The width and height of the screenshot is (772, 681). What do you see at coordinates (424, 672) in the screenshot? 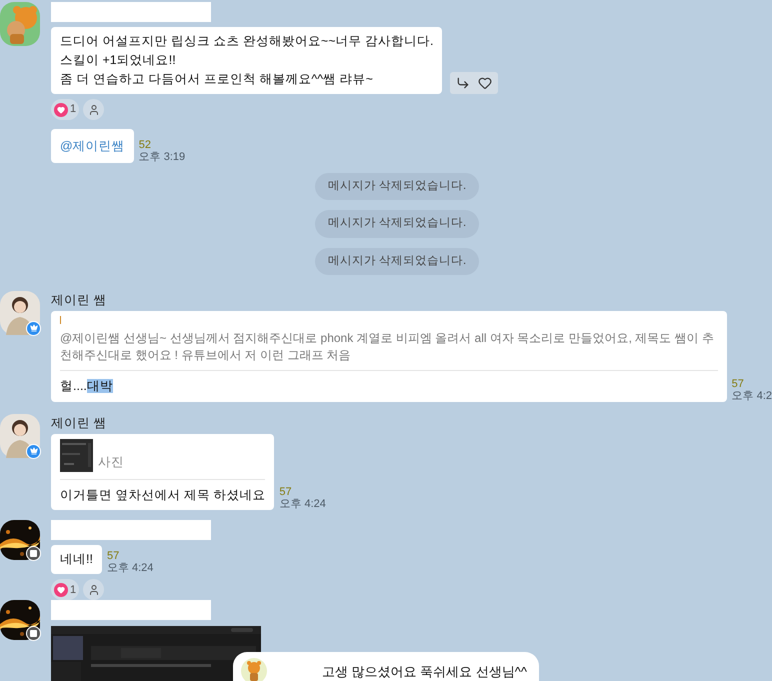
I see `notification-text: 고생 많으셨어요 푹쉬세요 선생님^^` at bounding box center [424, 672].